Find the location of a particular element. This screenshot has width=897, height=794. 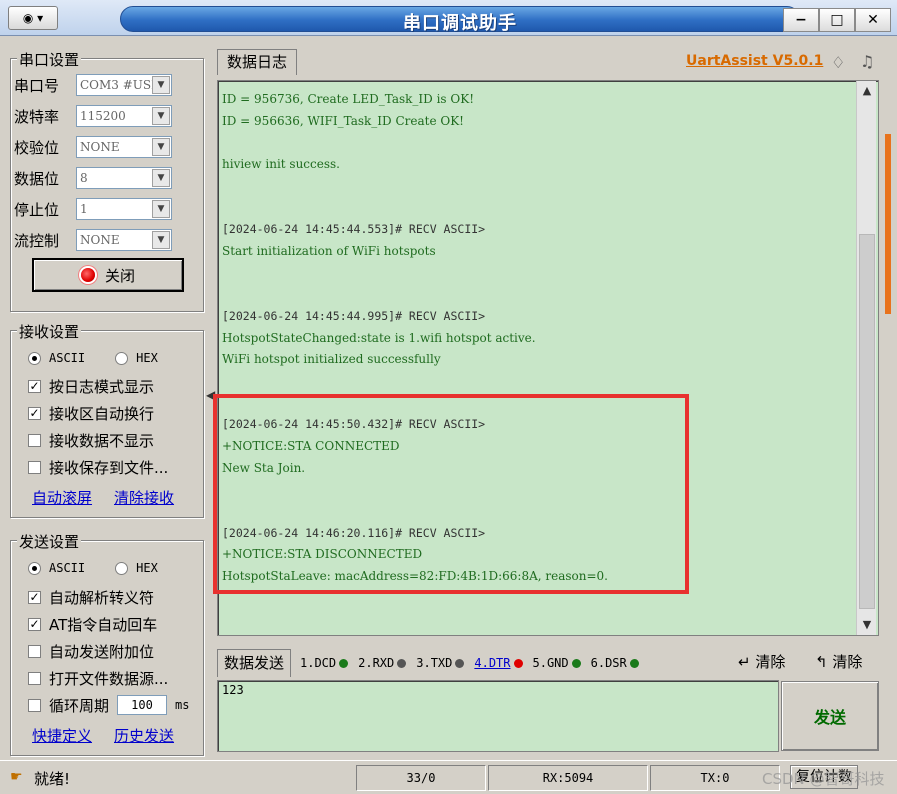

clear-receive-link: 清除接收 is located at coordinates (144, 497).